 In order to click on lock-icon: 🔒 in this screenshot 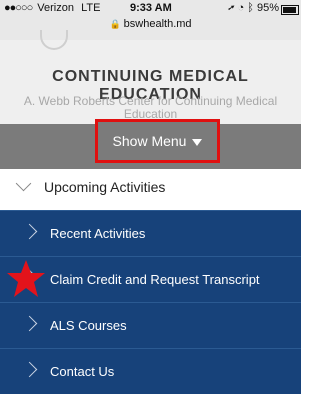, I will do `click(115, 24)`.